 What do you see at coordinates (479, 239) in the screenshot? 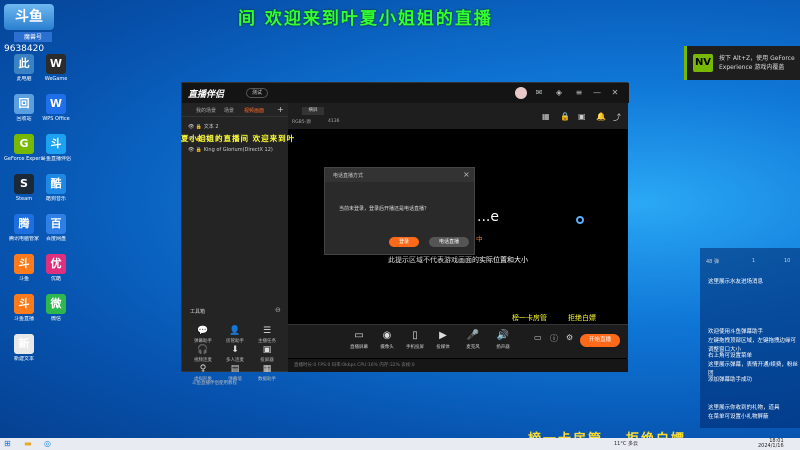
I see `preview-orange-text: 中` at bounding box center [479, 239].